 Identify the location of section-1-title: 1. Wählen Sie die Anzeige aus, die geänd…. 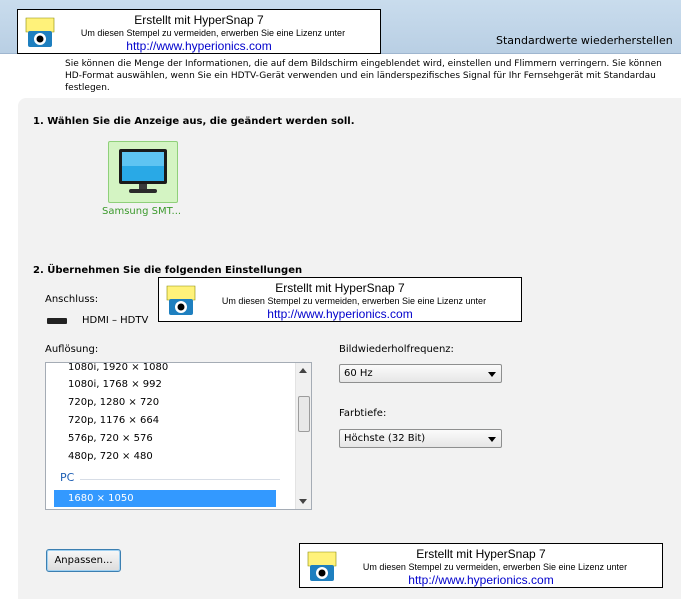
(194, 121).